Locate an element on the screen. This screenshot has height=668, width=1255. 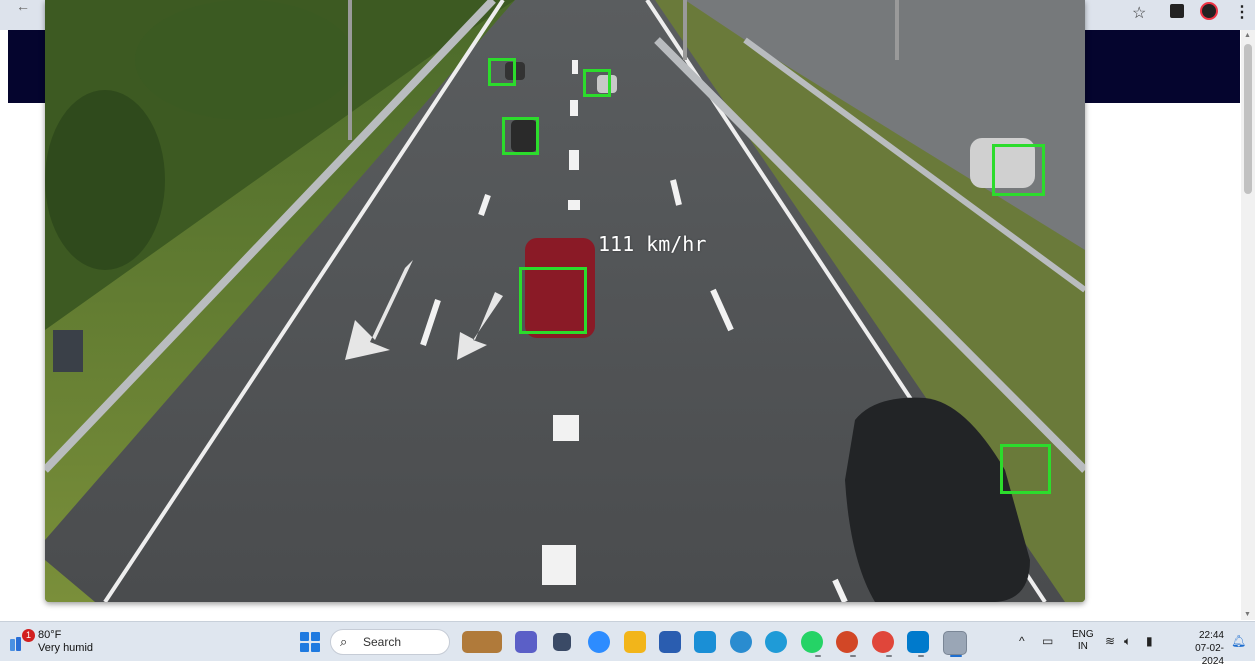
teams-icon is located at coordinates (526, 642).